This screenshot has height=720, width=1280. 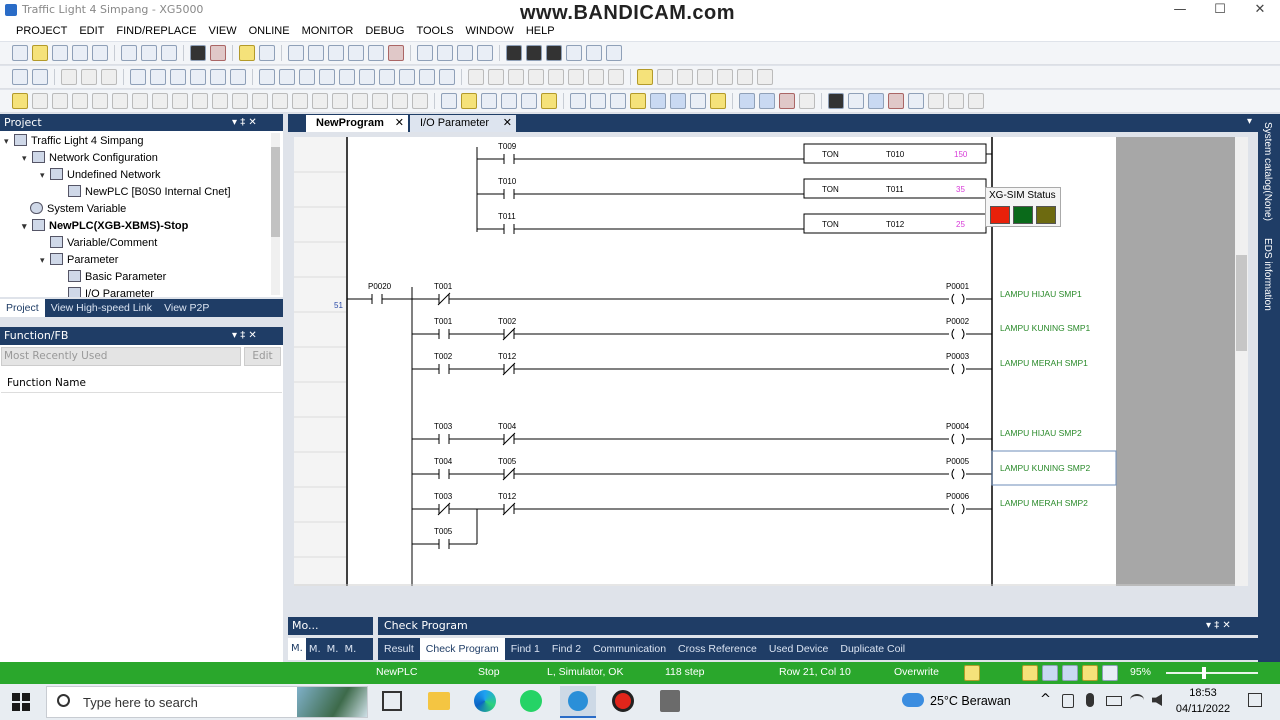 What do you see at coordinates (525, 649) in the screenshot?
I see `tab-find-1: Find 1` at bounding box center [525, 649].